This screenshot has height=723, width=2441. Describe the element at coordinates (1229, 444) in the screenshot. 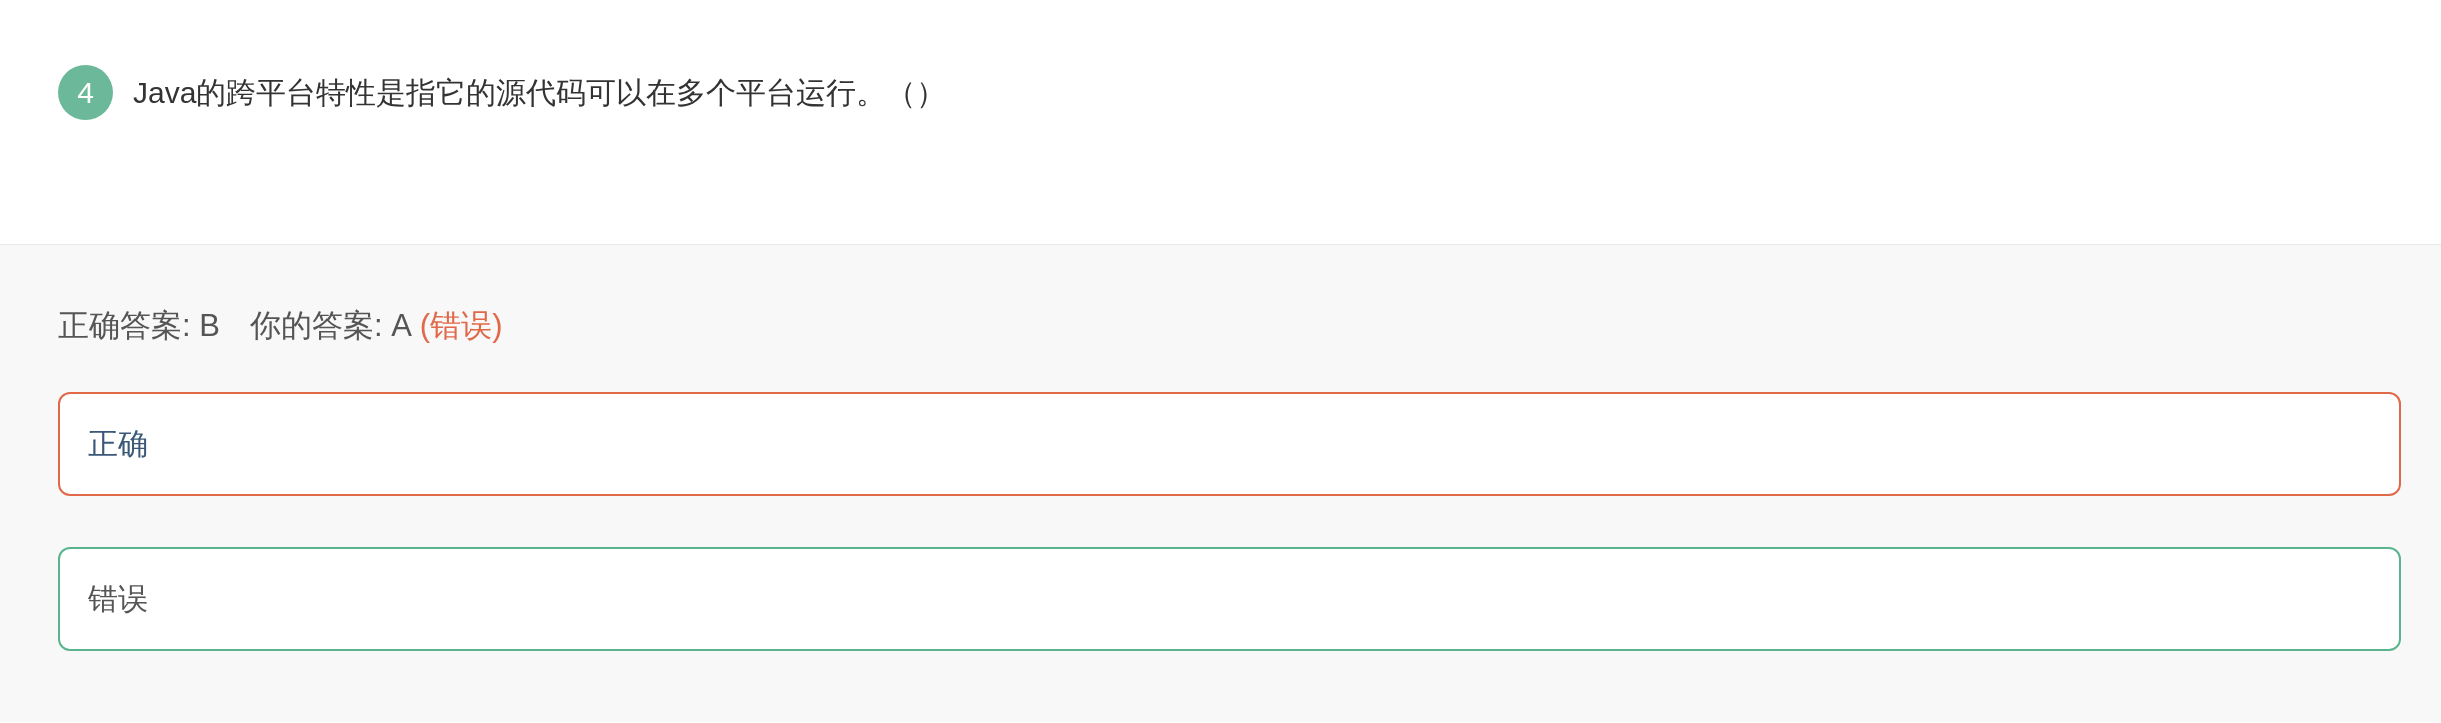

I see `answer-option: 正确` at that location.